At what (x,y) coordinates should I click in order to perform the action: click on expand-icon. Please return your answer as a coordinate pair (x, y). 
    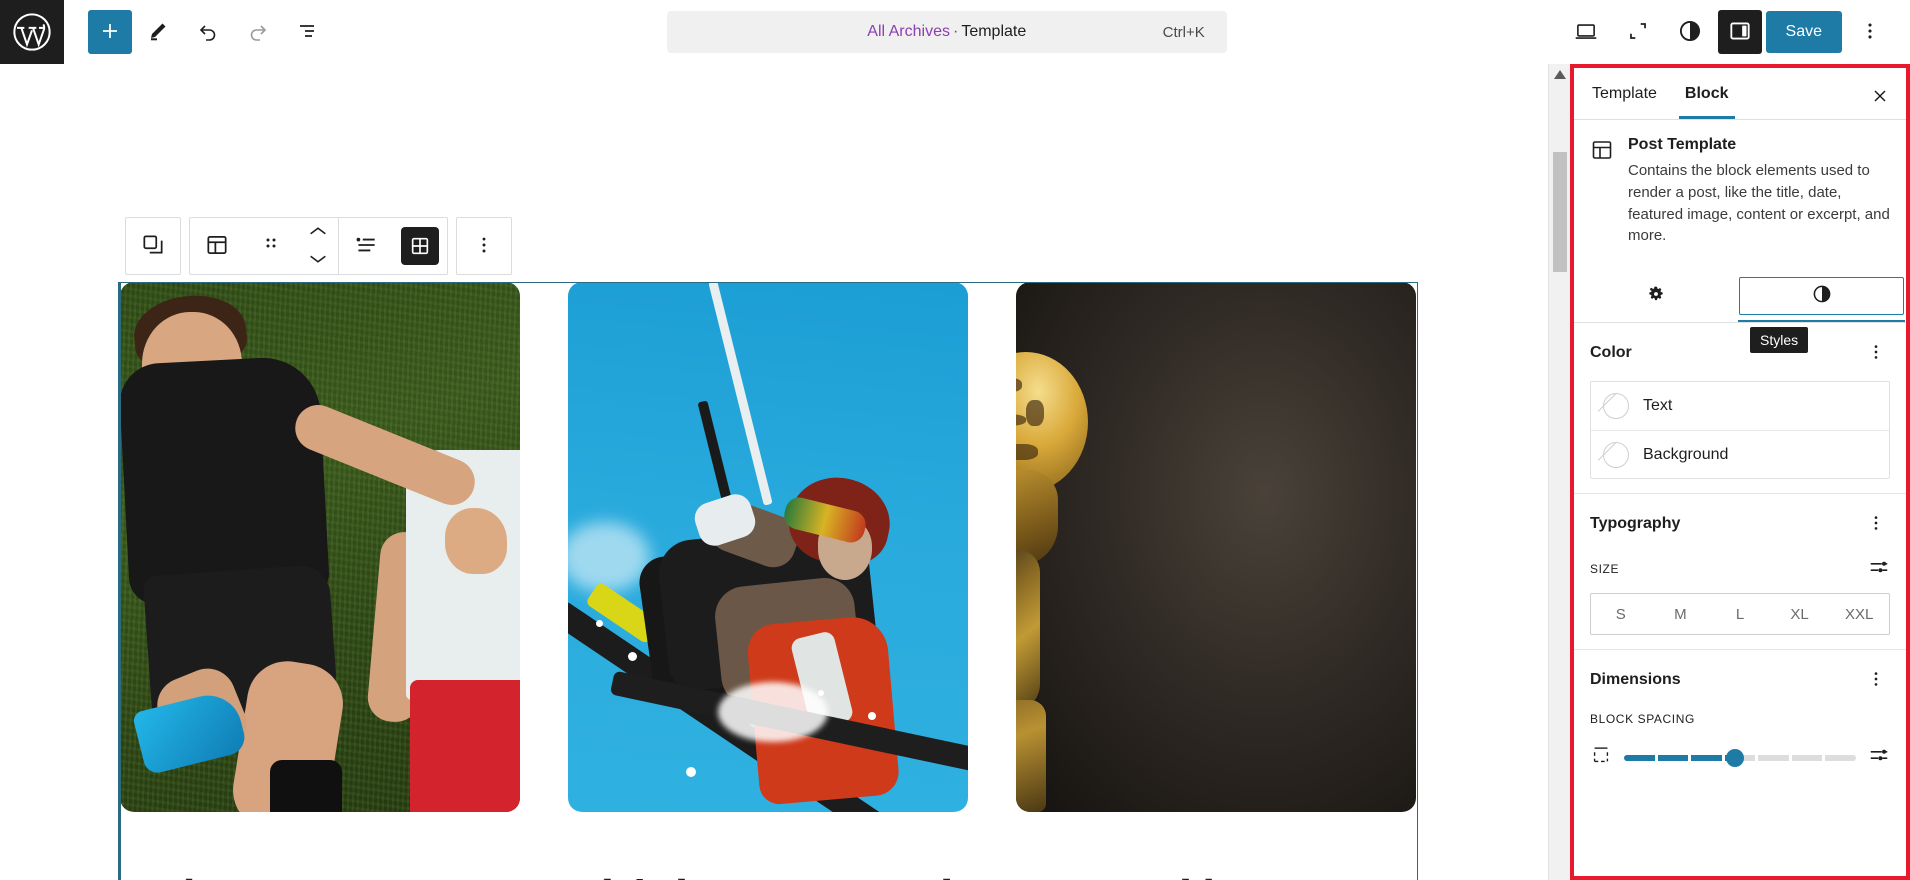
    Looking at the image, I should click on (1638, 32).